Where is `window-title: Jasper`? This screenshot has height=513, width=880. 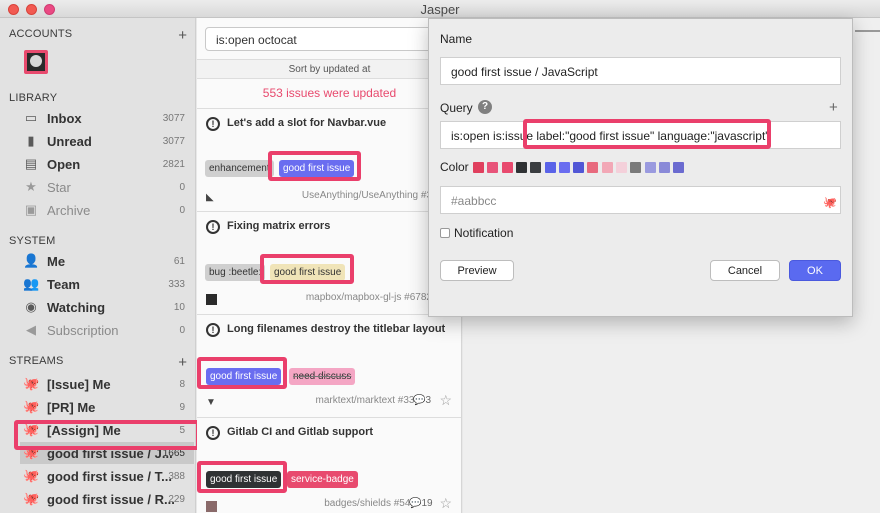 window-title: Jasper is located at coordinates (440, 9).